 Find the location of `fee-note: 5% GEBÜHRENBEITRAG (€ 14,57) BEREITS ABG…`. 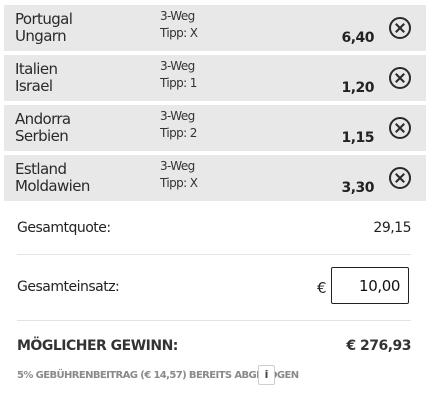

fee-note: 5% GEBÜHRENBEITRAG (€ 14,57) BEREITS ABG… is located at coordinates (158, 375).